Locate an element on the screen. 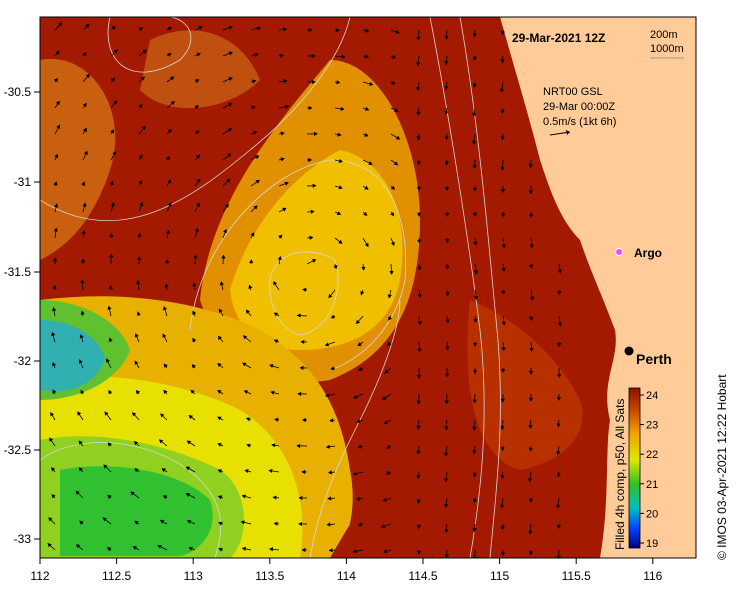 The height and width of the screenshot is (592, 739). x-tick-label: 113.5 is located at coordinates (269, 576).